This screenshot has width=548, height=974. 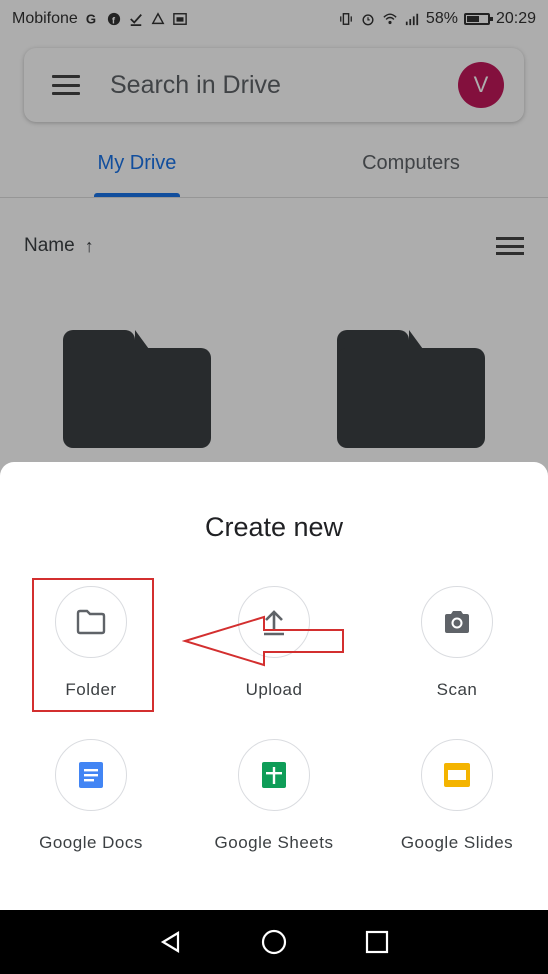 I want to click on folder-outline-icon, so click(x=91, y=622).